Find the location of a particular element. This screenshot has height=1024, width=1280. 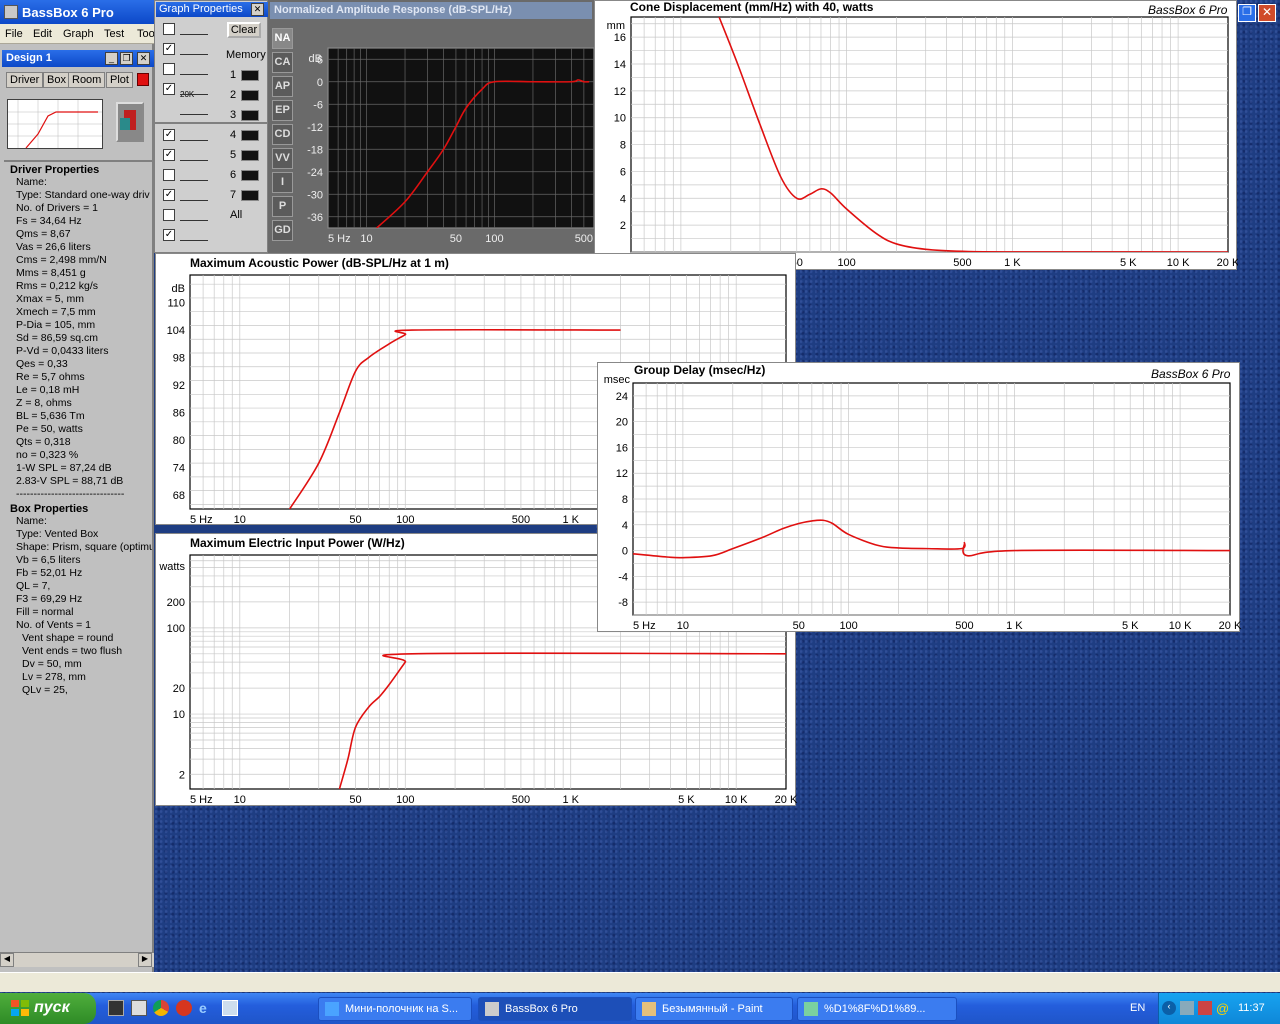

menu-graph: Graph is located at coordinates (78, 34).